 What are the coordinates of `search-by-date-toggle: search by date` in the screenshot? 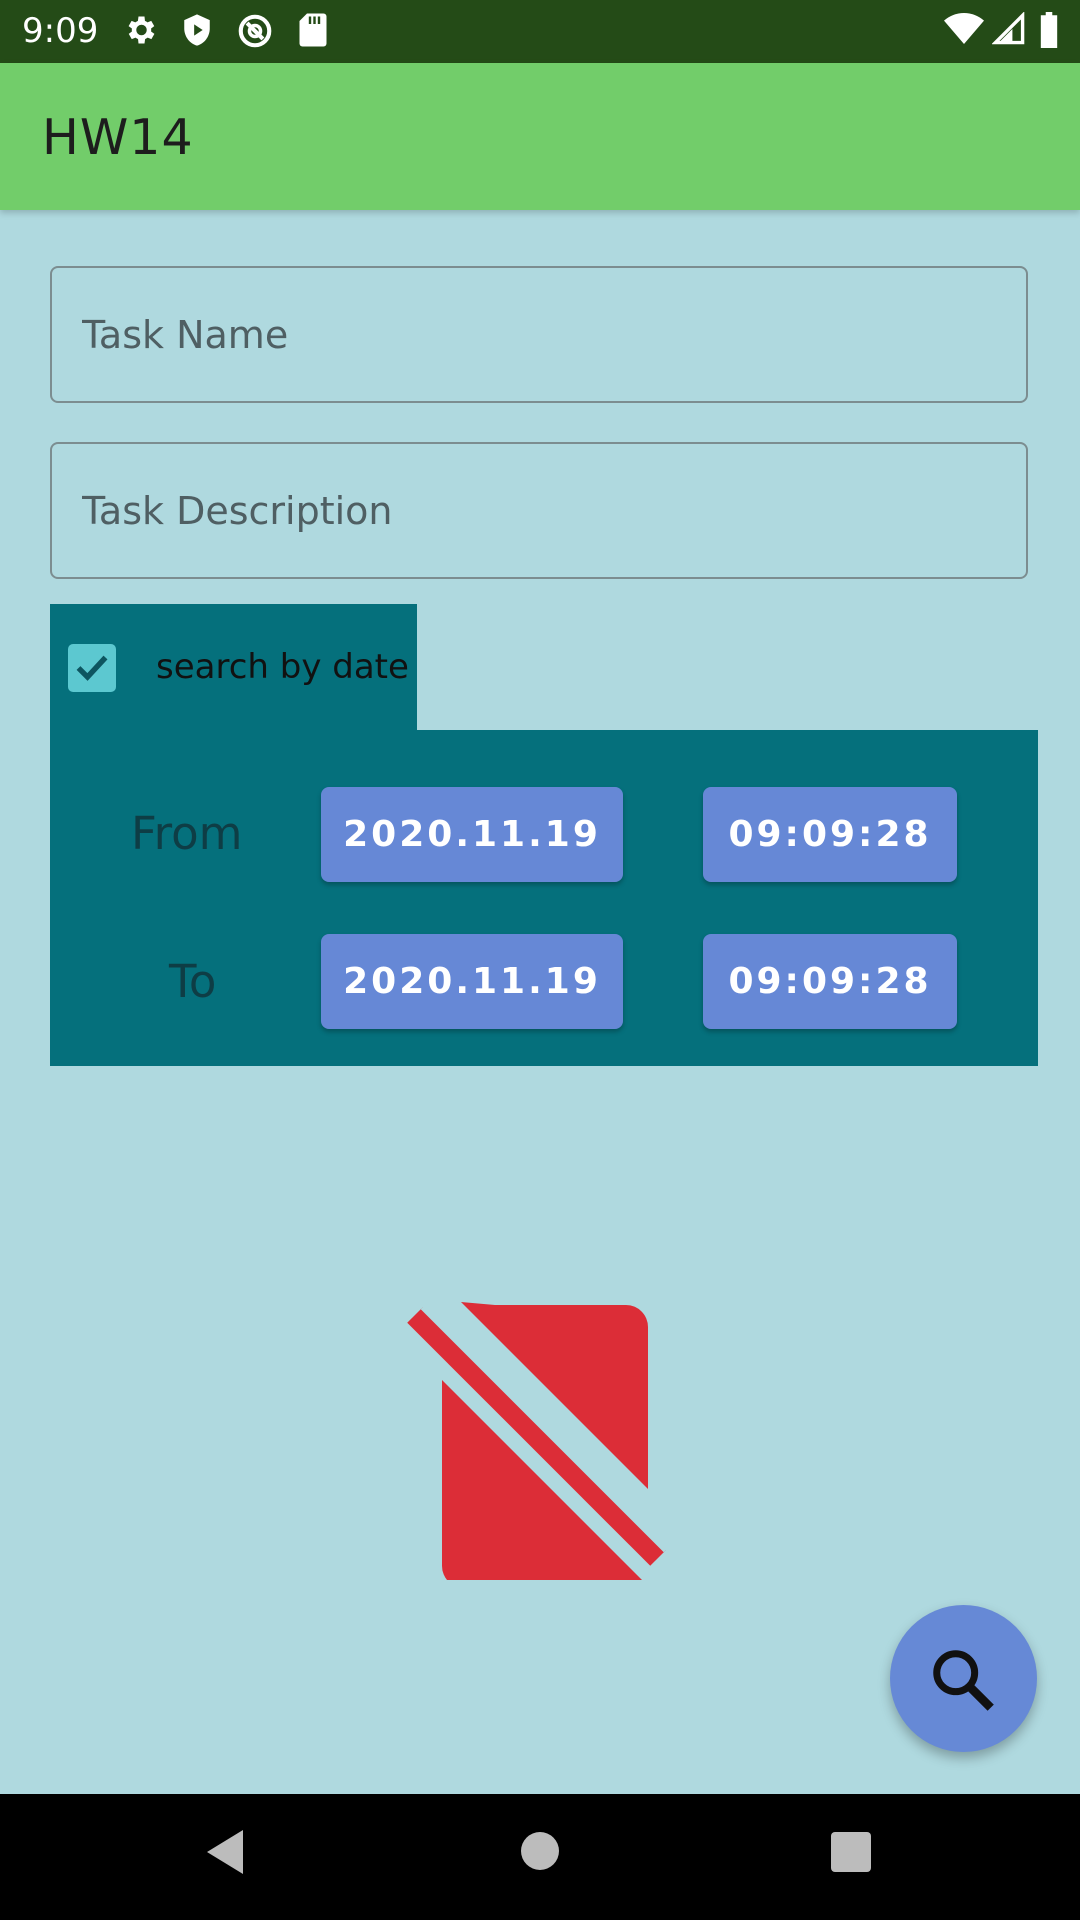 It's located at (233, 667).